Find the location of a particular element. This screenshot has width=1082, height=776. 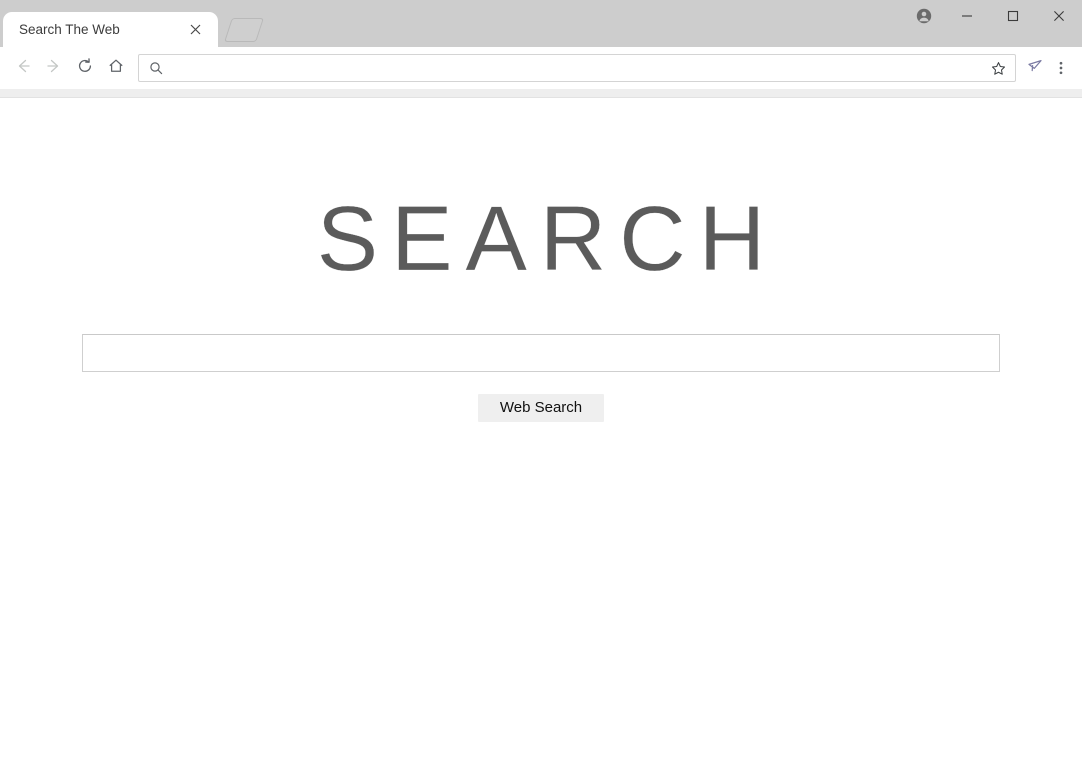

web-search-button: Web Search is located at coordinates (541, 408).